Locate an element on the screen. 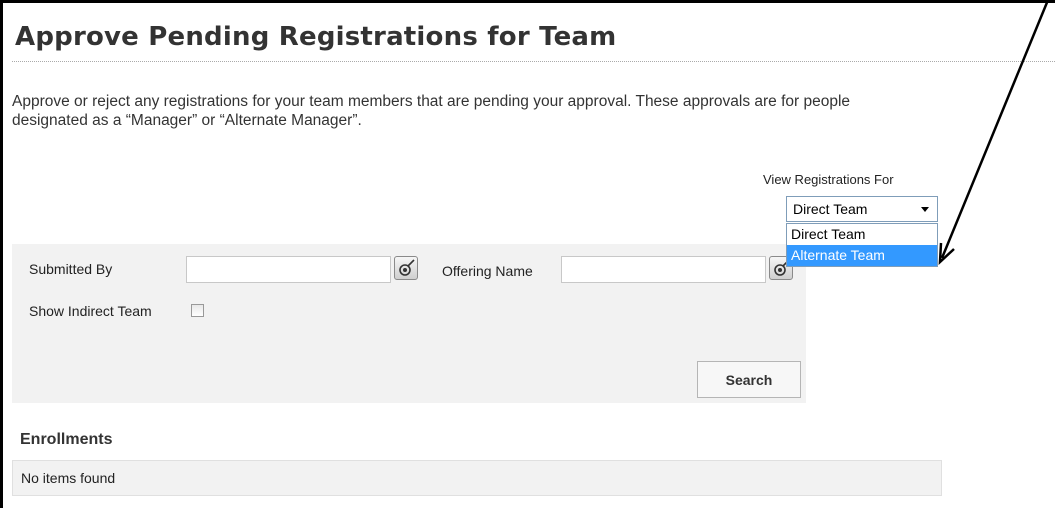  submitted-by-input is located at coordinates (288, 269).